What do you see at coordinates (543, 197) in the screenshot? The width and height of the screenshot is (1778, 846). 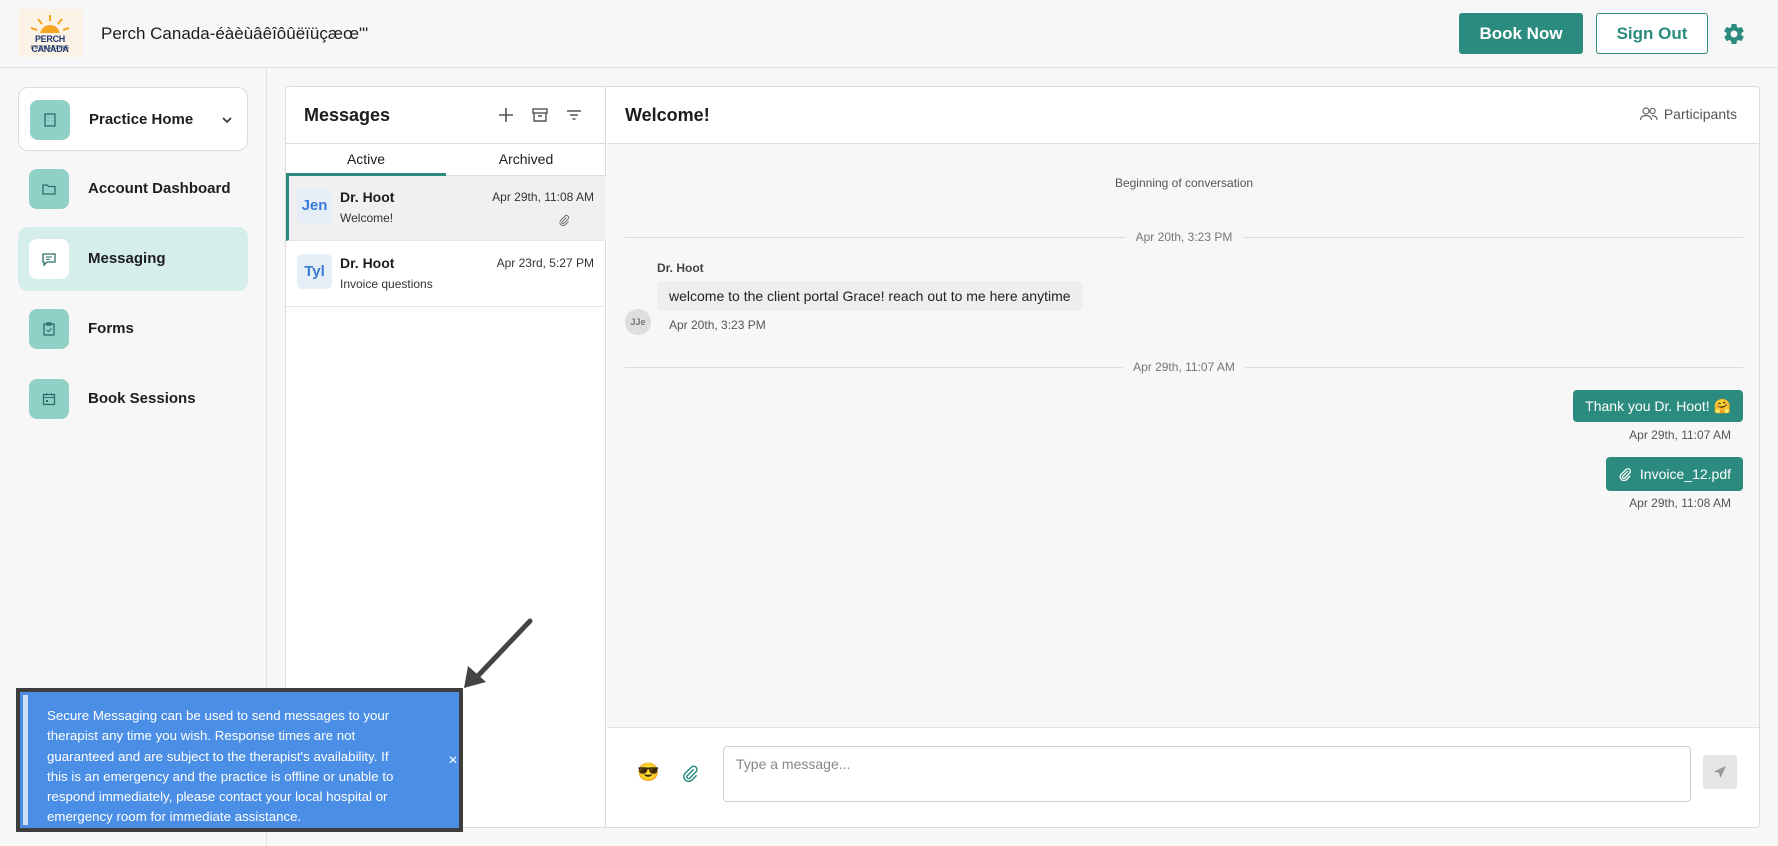 I see `conversation-time: Apr 29th, 11:08 AM` at bounding box center [543, 197].